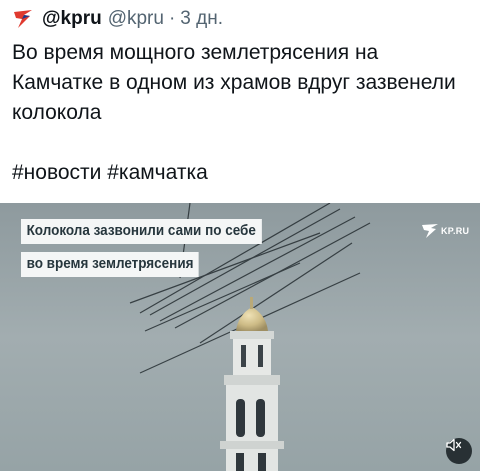  What do you see at coordinates (110, 264) in the screenshot?
I see `video-caption-line-2: во время землетрясения` at bounding box center [110, 264].